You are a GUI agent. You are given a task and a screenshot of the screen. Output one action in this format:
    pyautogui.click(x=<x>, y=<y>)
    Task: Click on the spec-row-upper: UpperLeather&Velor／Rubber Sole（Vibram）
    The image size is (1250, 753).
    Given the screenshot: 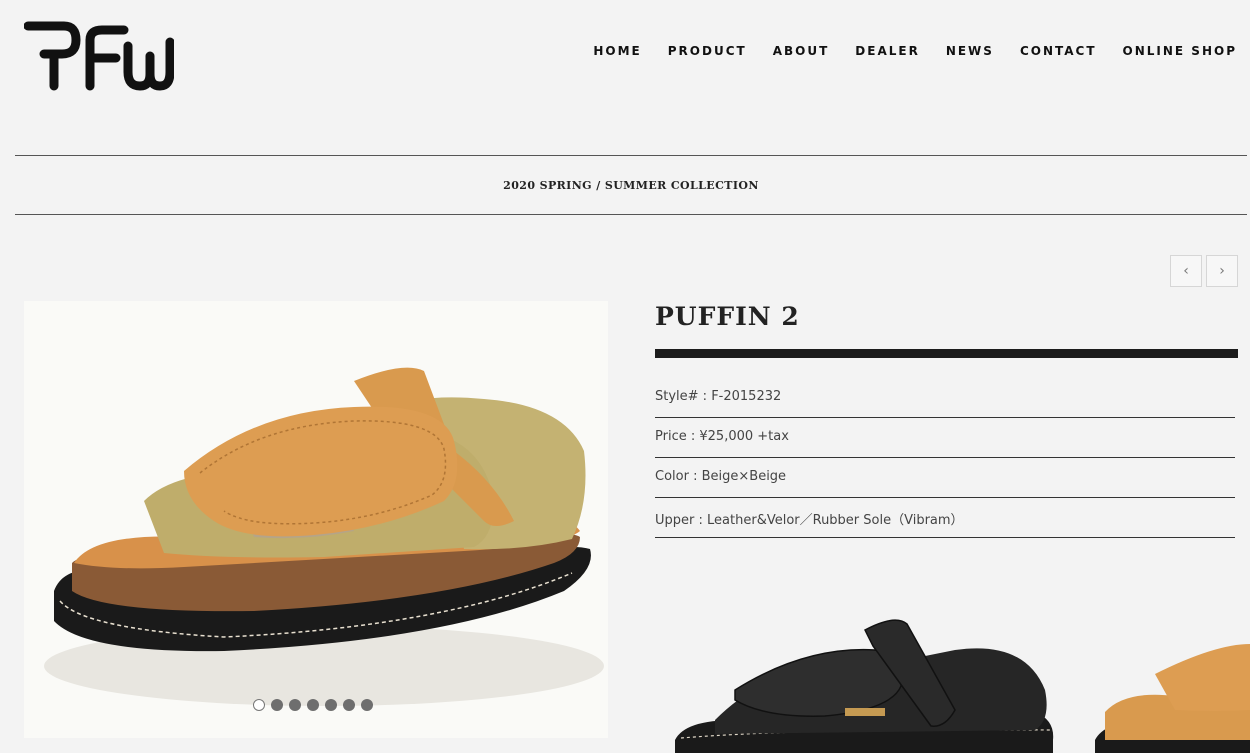 What is the action you would take?
    pyautogui.click(x=945, y=518)
    